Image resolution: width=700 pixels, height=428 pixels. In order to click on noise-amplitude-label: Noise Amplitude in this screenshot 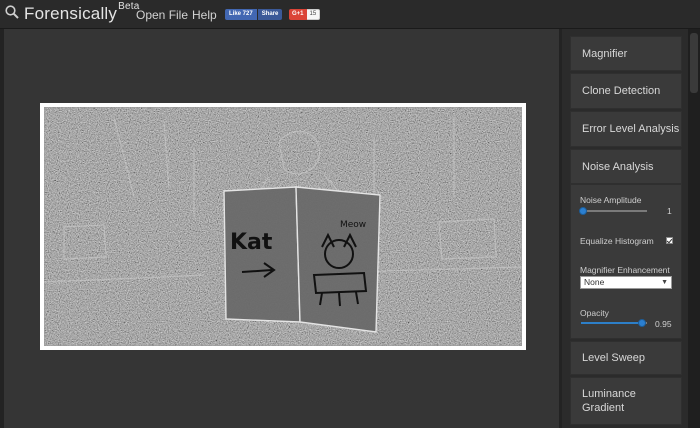, I will do `click(611, 200)`.